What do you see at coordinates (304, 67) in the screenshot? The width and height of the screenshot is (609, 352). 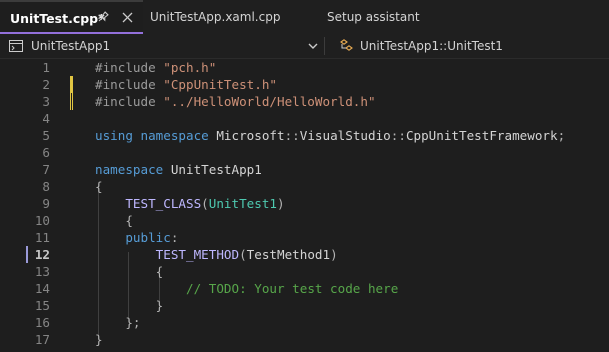 I see `code-line: 1 #include "pch.h"` at bounding box center [304, 67].